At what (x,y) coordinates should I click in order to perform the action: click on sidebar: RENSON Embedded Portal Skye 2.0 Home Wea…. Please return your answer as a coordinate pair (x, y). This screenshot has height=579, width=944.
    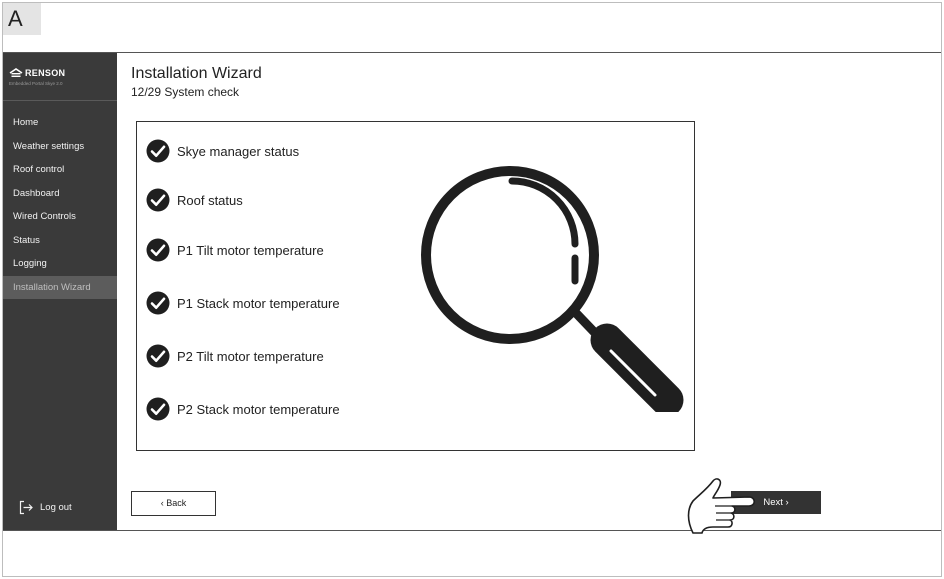
    Looking at the image, I should click on (60, 291).